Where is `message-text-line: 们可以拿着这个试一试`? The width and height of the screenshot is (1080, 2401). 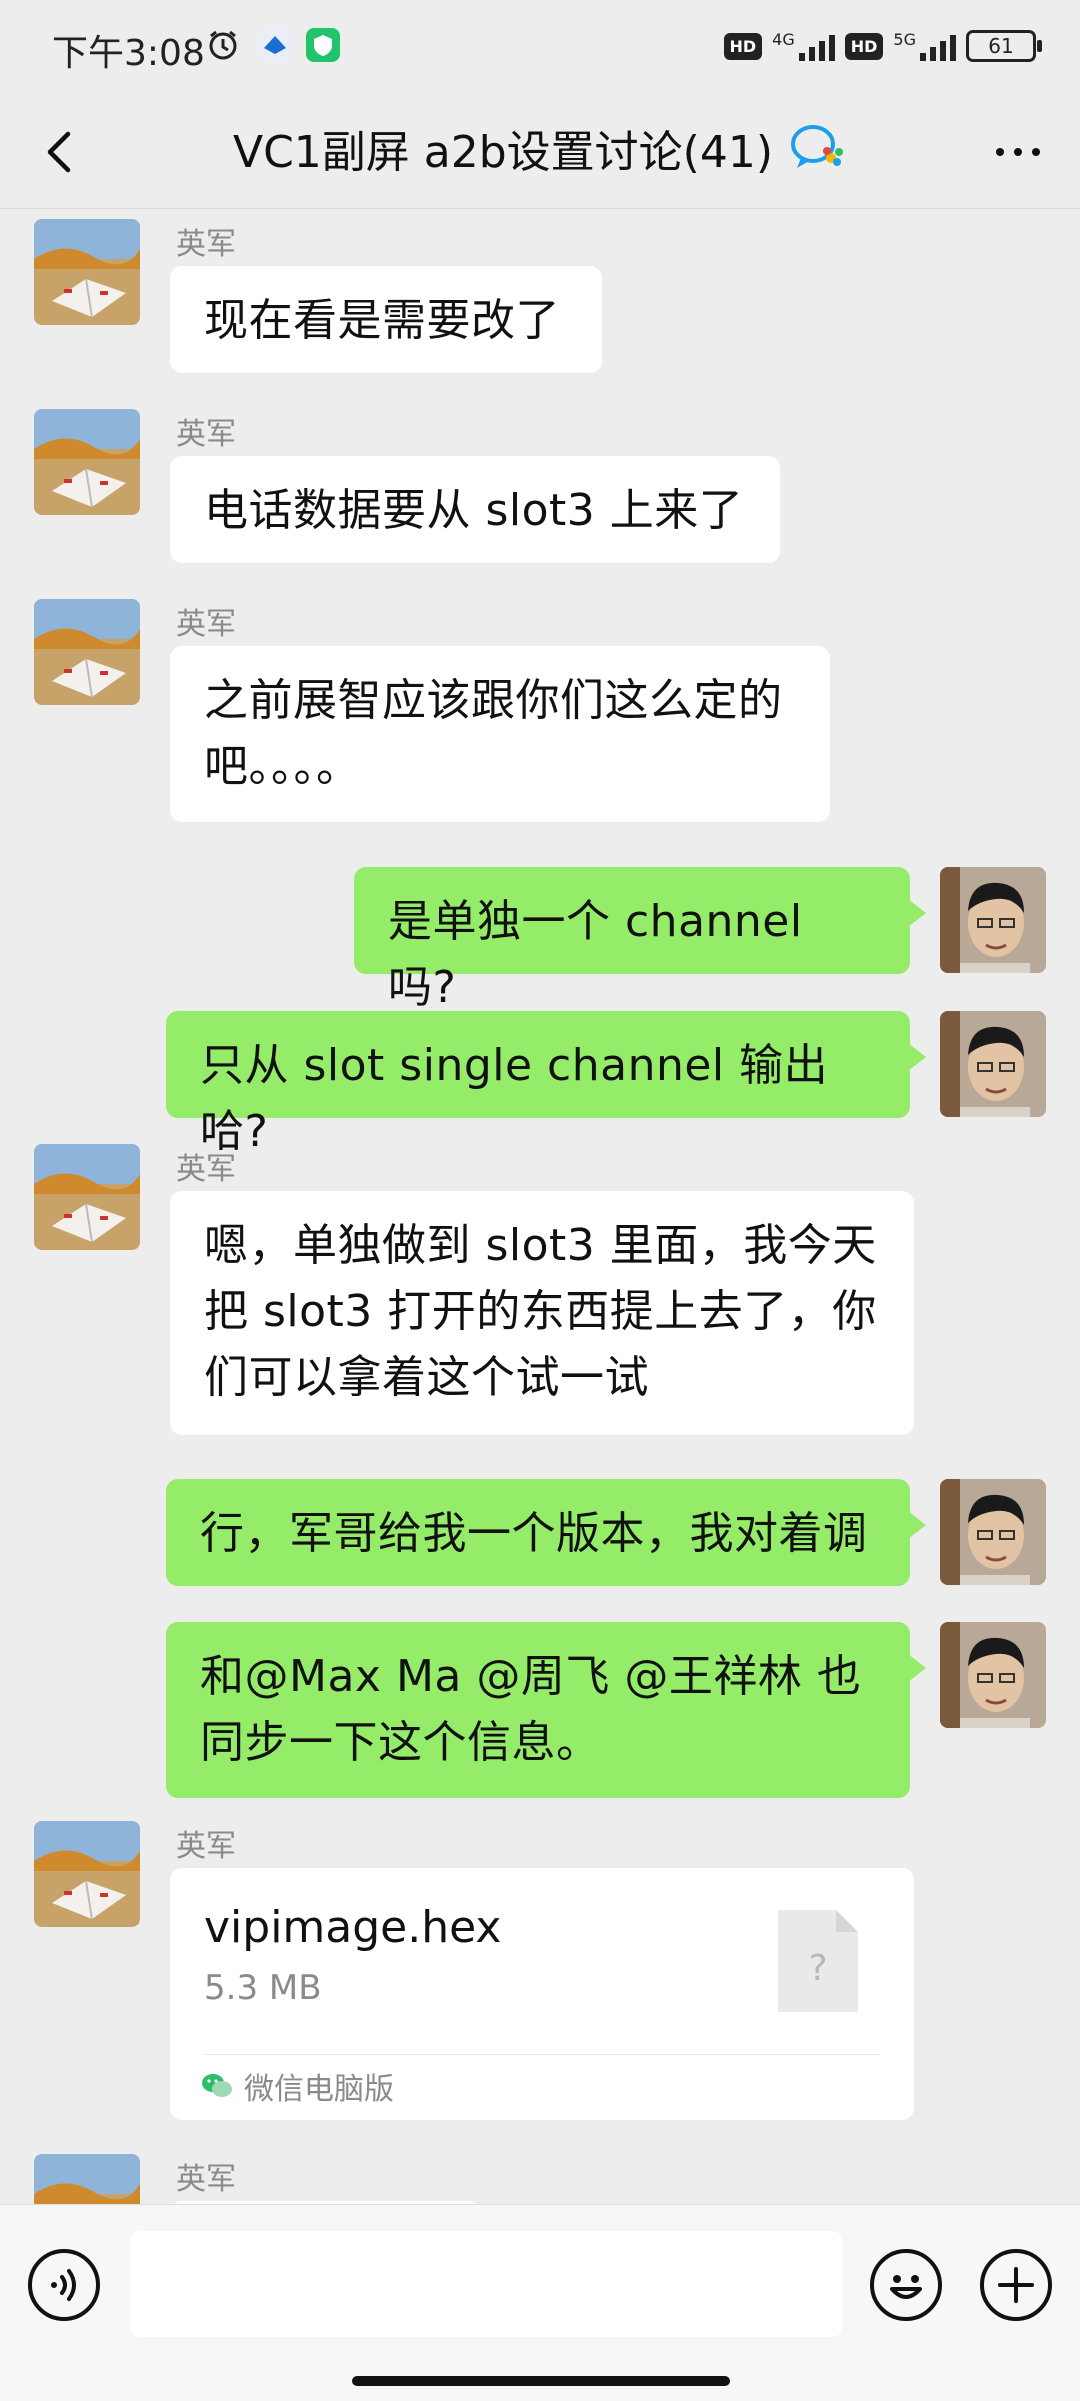
message-text-line: 们可以拿着这个试一试 is located at coordinates (426, 1377).